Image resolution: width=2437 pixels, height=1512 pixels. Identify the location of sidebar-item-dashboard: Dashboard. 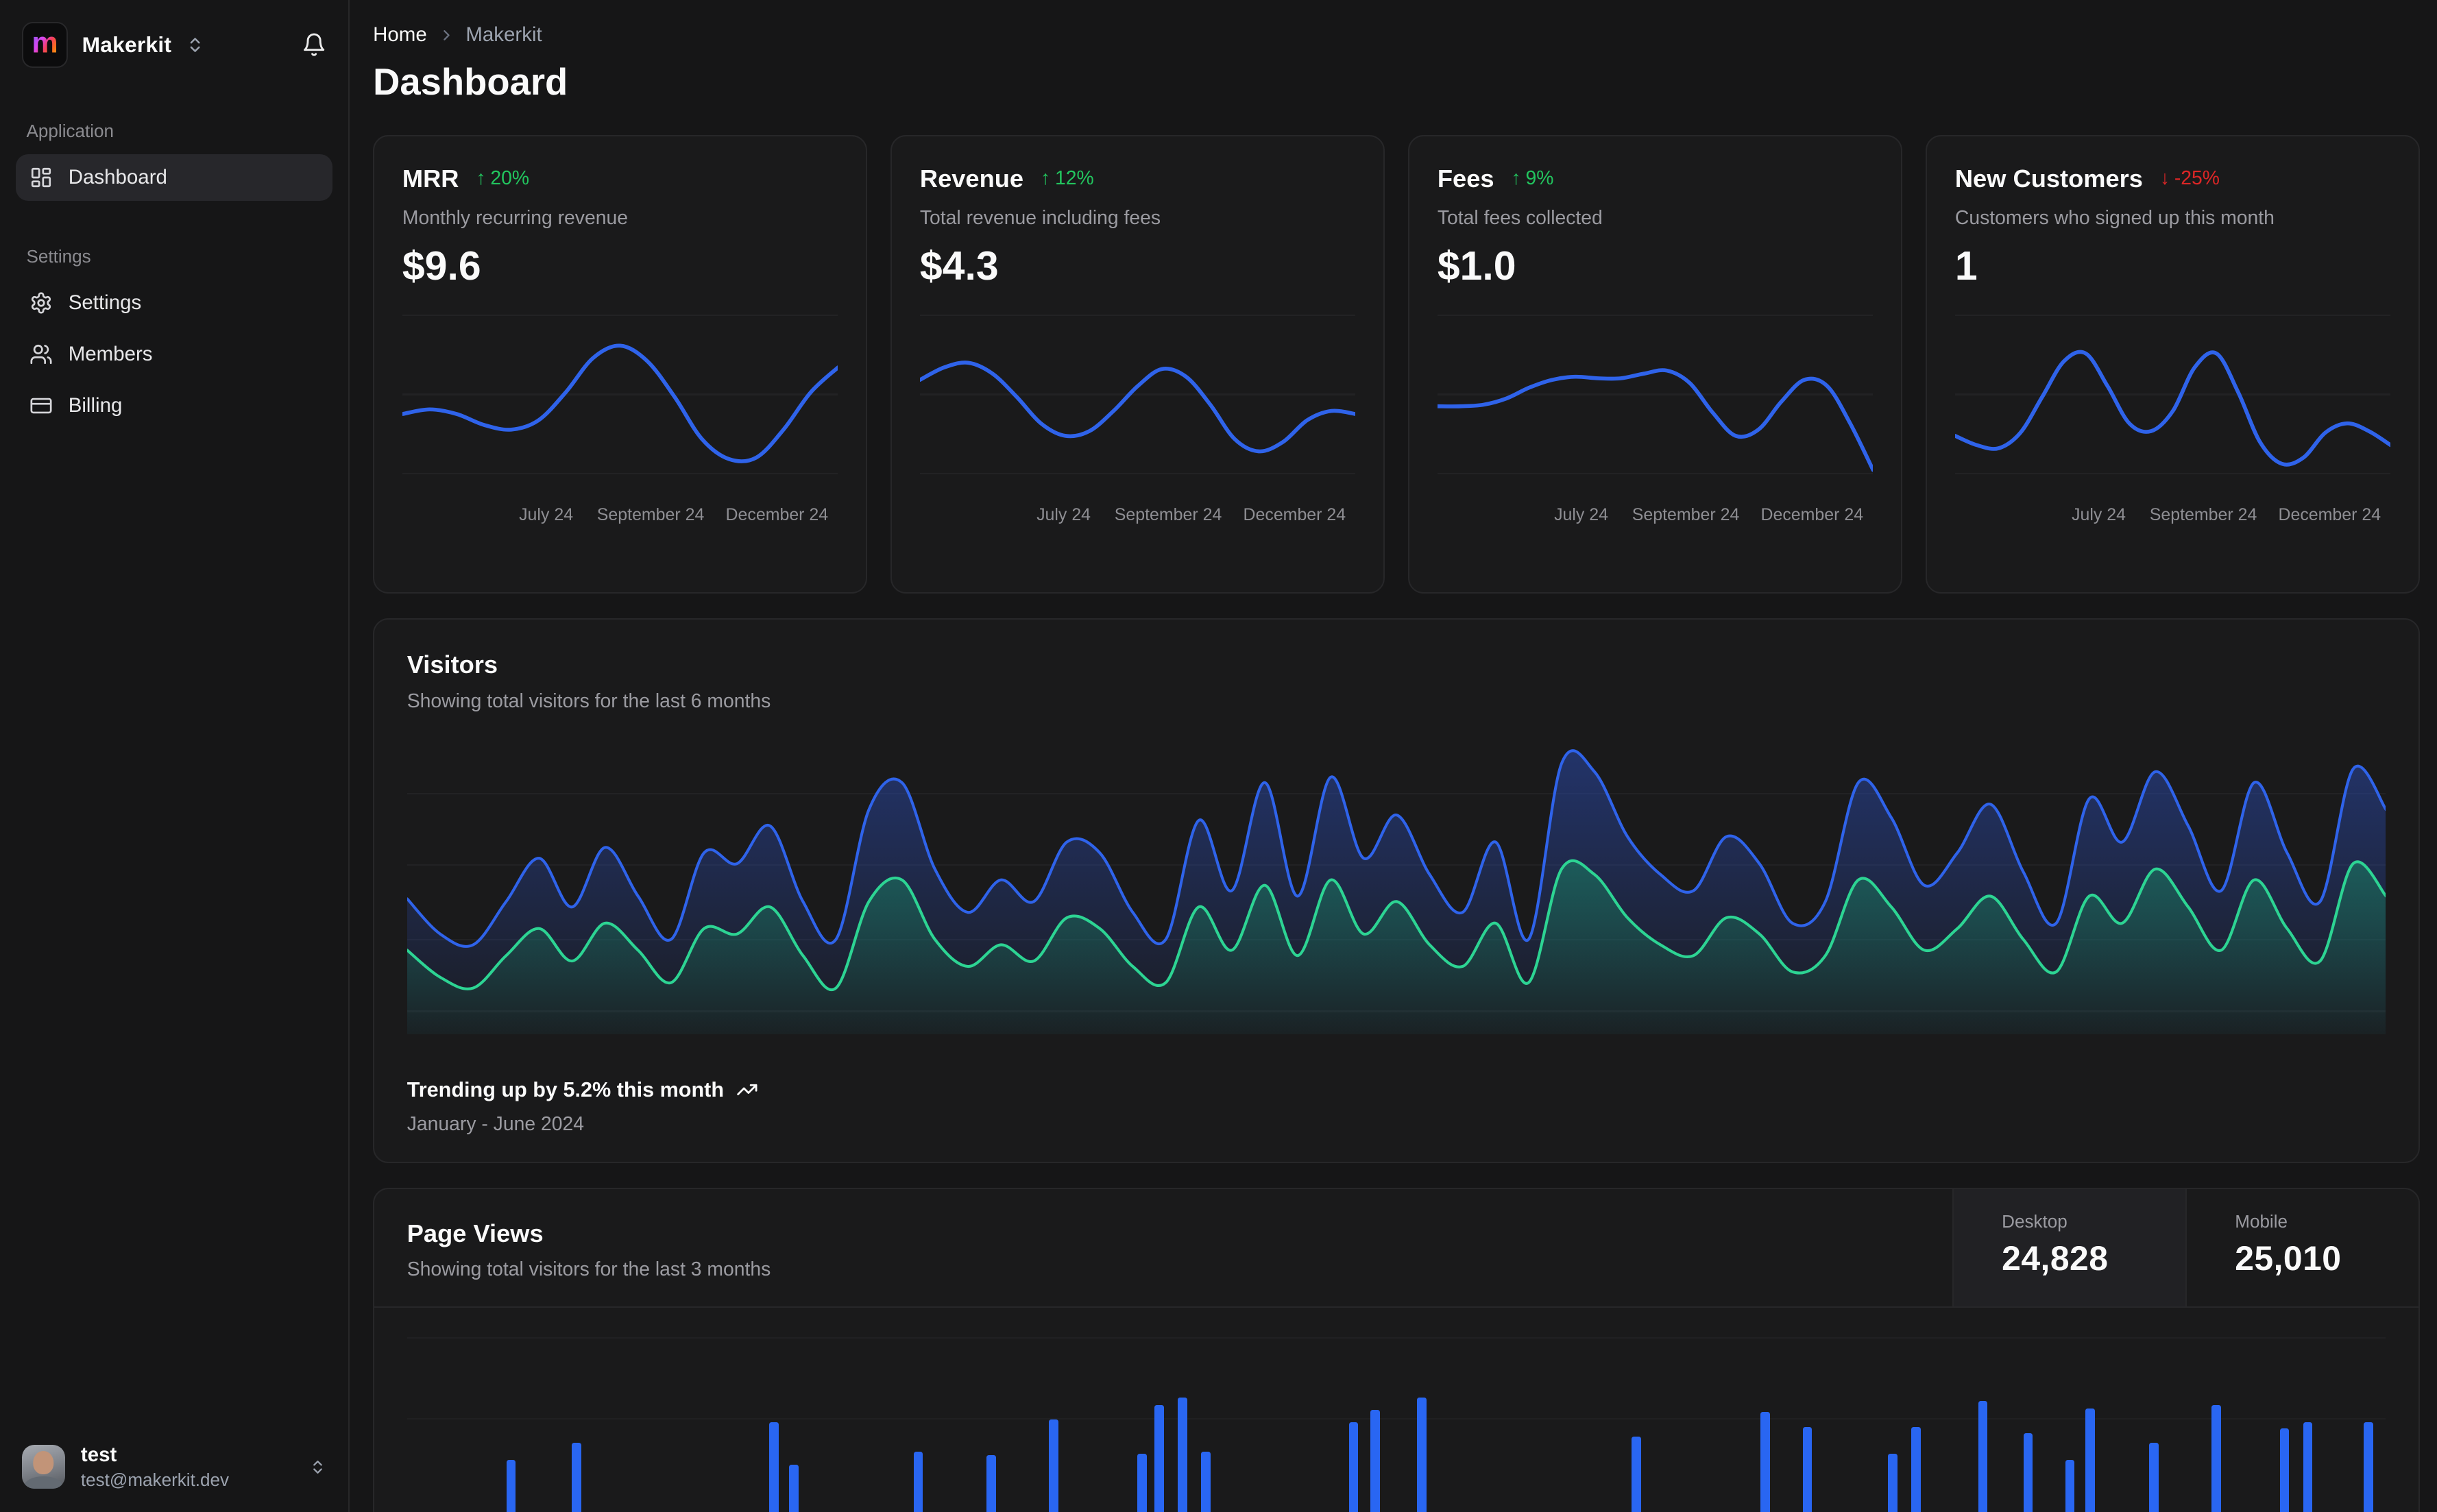
(174, 178).